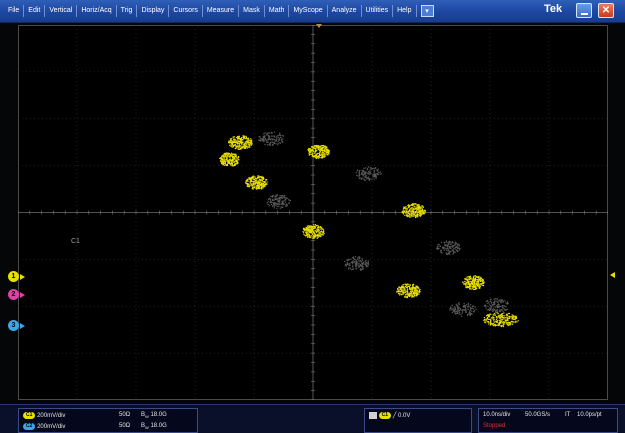 The width and height of the screenshot is (625, 433). I want to click on brand-logo: Tek, so click(553, 9).